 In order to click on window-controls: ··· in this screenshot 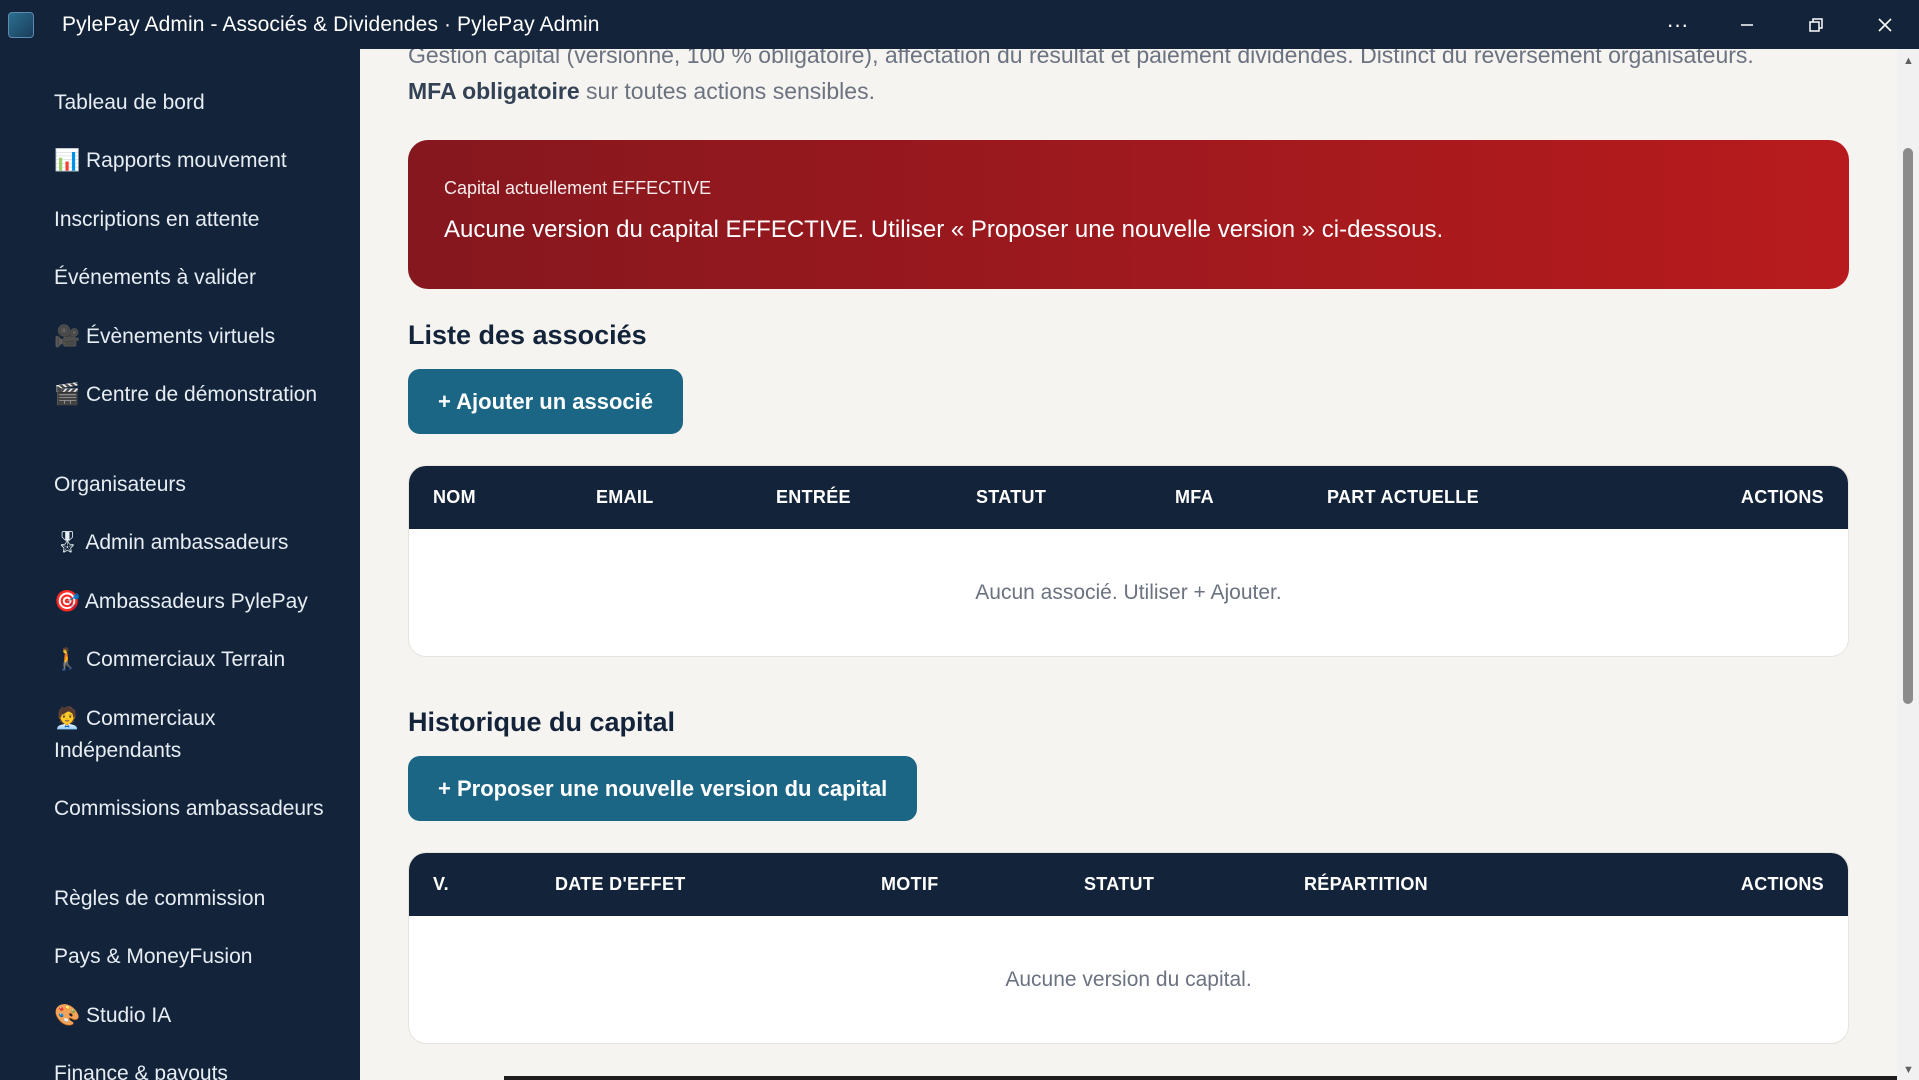, I will do `click(1781, 24)`.